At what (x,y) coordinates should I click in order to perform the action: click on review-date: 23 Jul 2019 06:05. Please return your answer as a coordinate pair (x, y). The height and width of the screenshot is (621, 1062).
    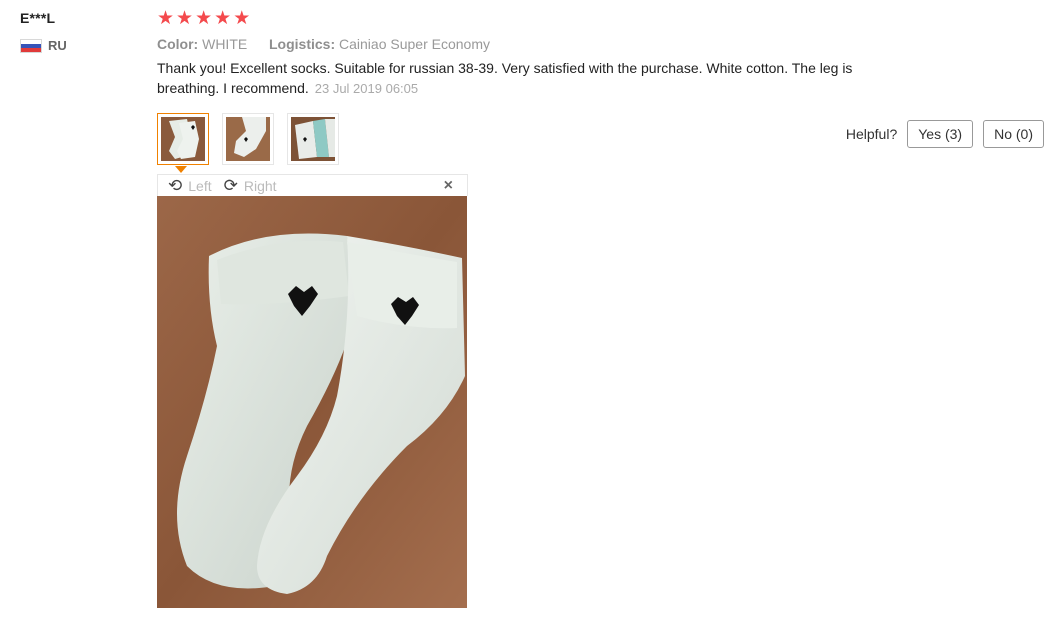
    Looking at the image, I should click on (366, 88).